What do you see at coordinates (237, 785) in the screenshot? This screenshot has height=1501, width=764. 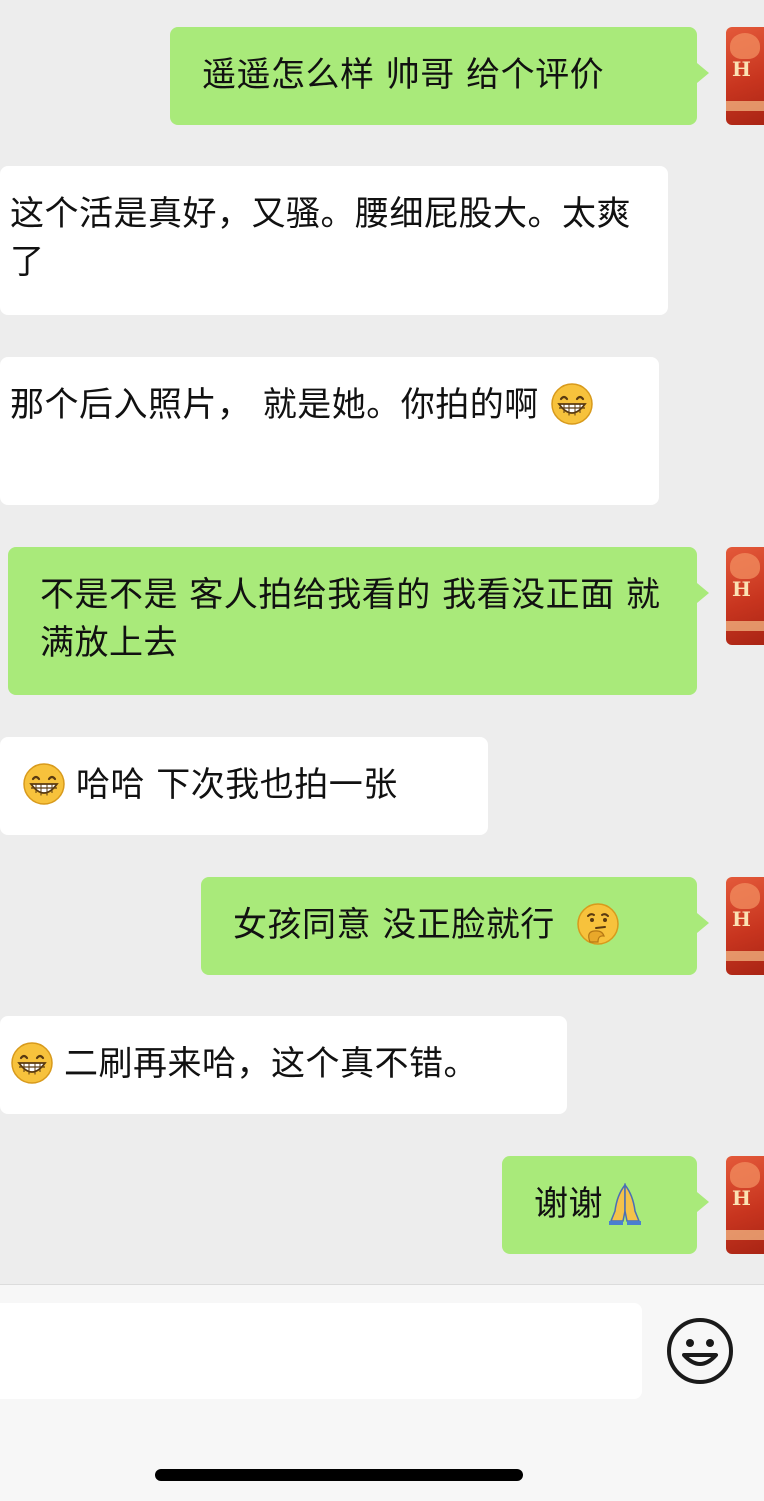 I see `message-text: 哈哈 下次我也拍一张` at bounding box center [237, 785].